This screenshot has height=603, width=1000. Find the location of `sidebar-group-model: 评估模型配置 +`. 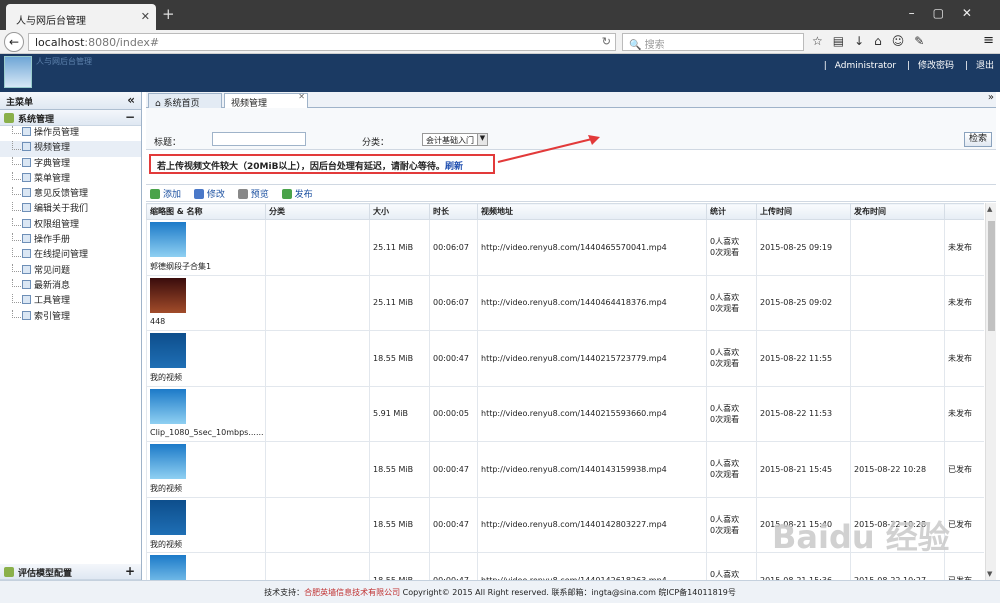

sidebar-group-model: 评估模型配置 + is located at coordinates (70, 572).